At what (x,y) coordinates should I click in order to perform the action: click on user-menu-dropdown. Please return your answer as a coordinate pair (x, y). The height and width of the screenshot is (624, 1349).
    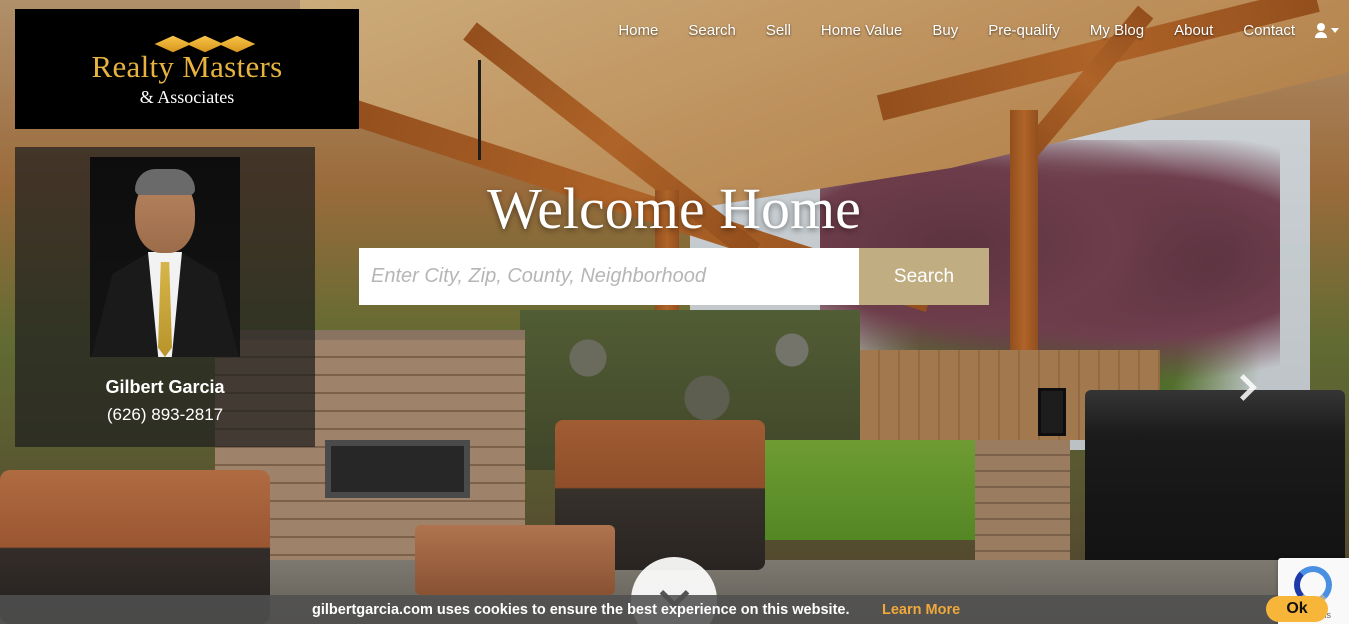
    Looking at the image, I should click on (1327, 30).